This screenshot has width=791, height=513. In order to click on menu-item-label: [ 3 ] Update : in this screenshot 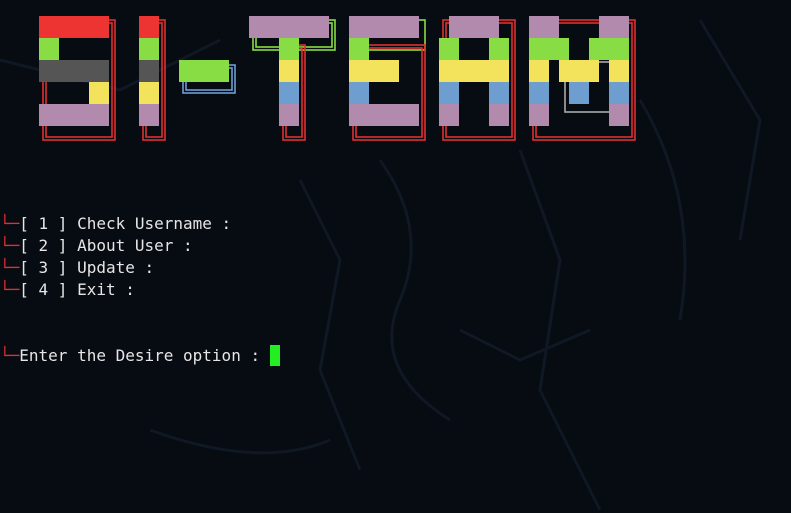, I will do `click(87, 267)`.